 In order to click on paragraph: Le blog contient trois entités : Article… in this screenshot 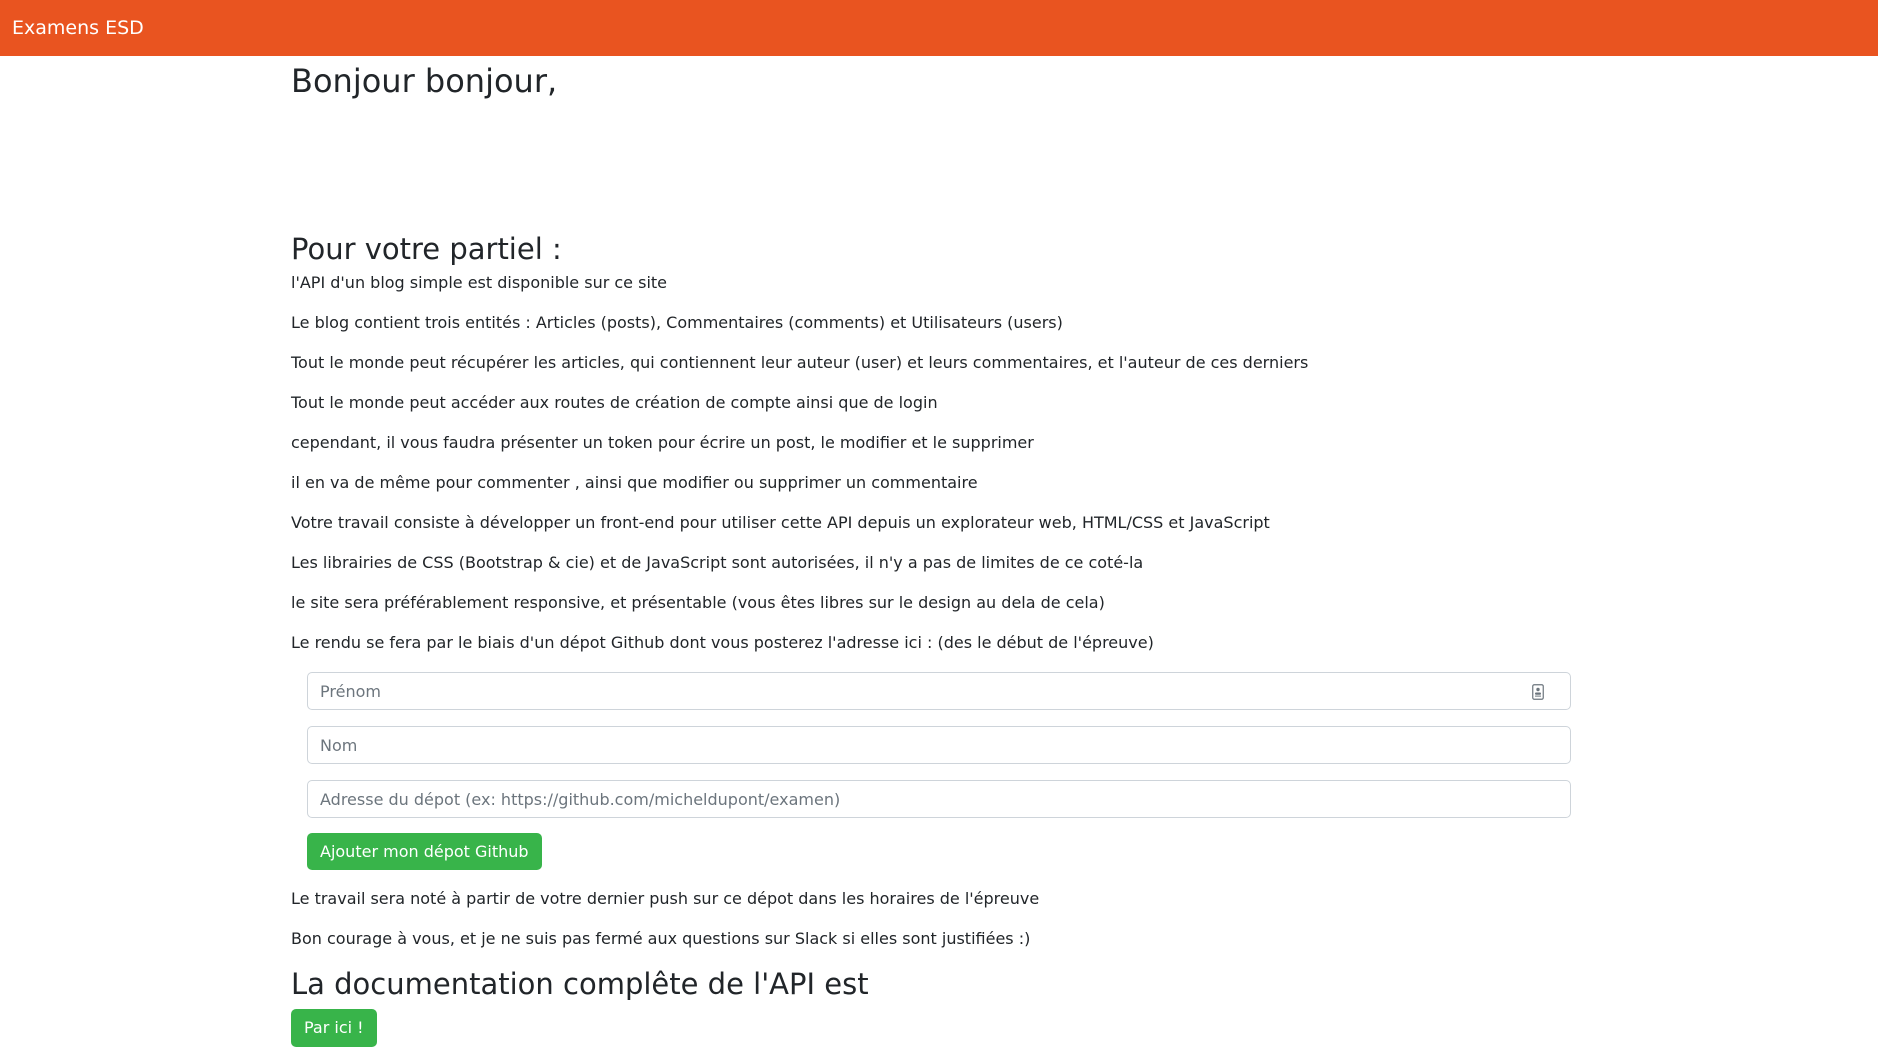, I will do `click(677, 322)`.